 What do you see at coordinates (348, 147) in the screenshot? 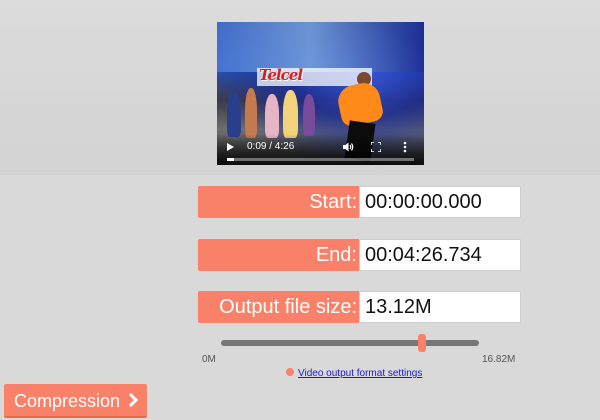
I see `volume-icon` at bounding box center [348, 147].